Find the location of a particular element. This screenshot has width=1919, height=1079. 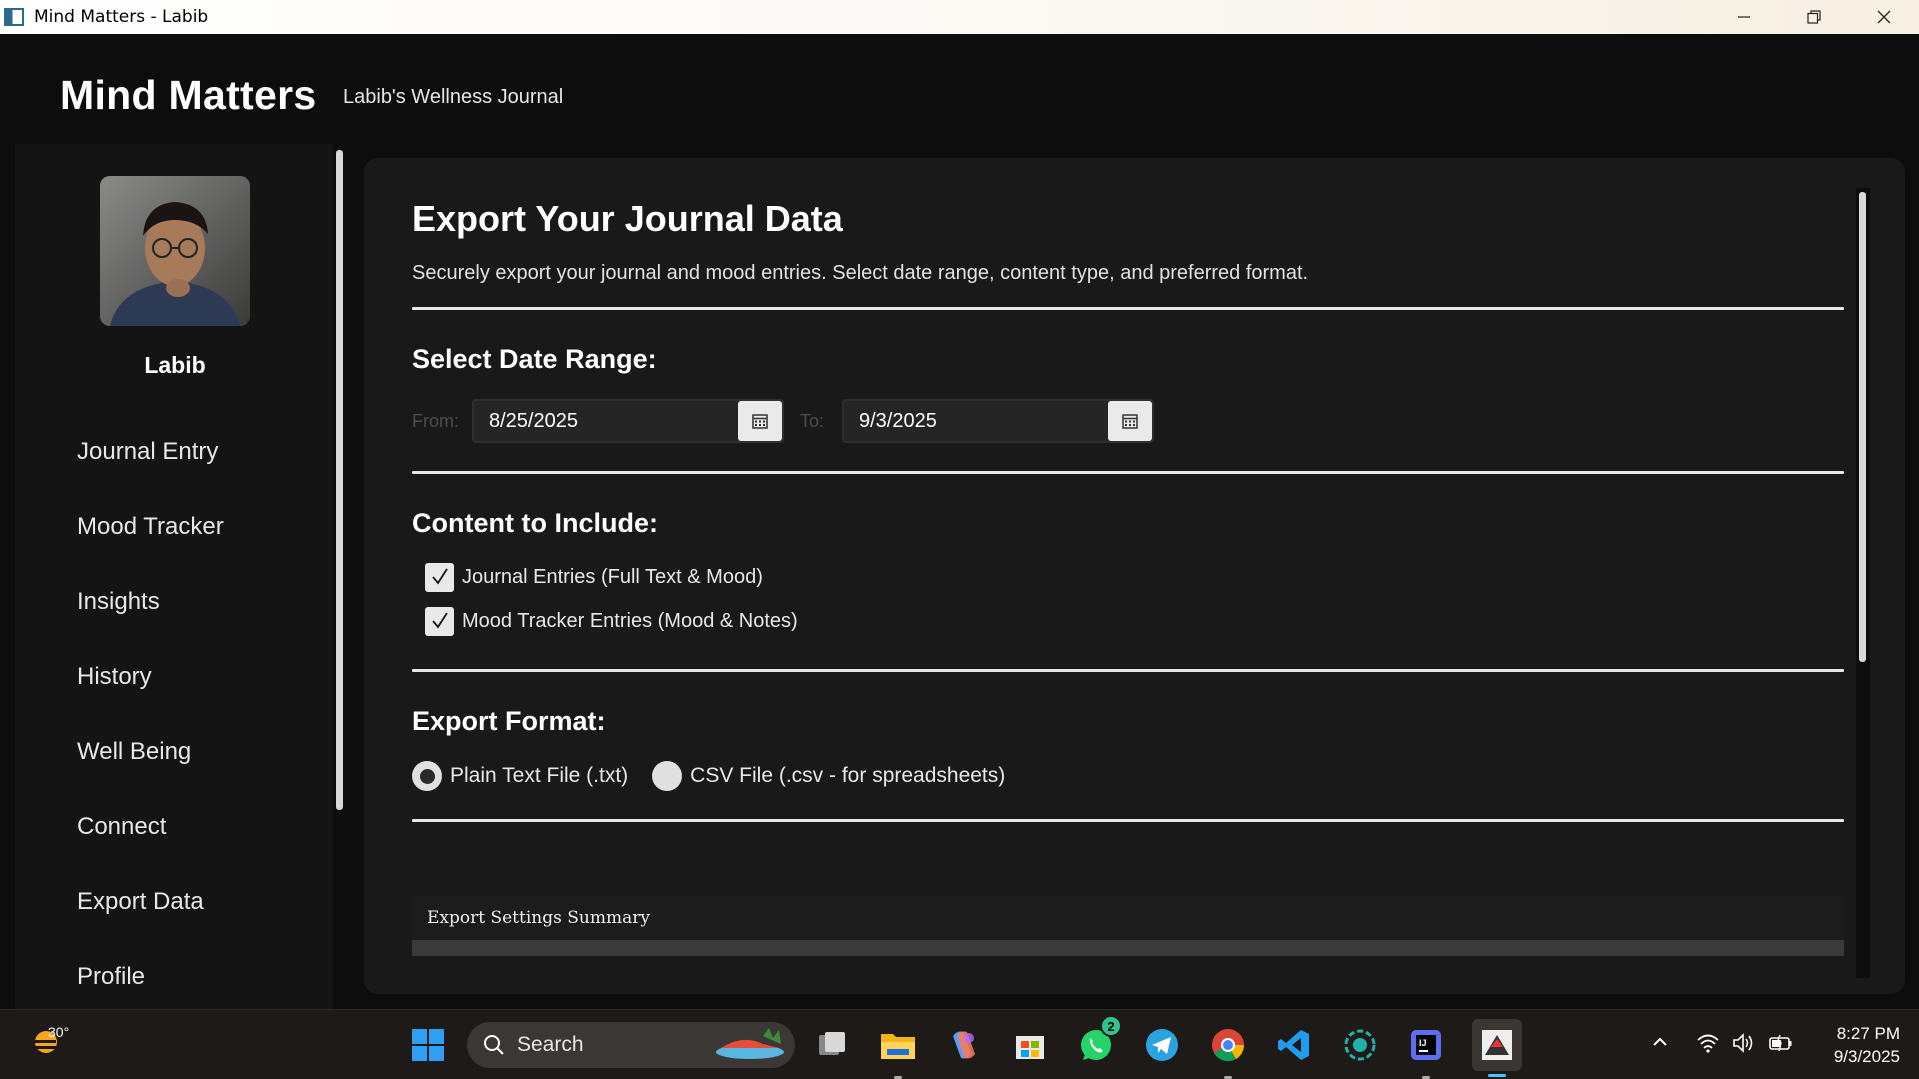

taskbar: 30° Search 2 IJ 8:27 PM 9/3/2025 is located at coordinates (959, 1044).